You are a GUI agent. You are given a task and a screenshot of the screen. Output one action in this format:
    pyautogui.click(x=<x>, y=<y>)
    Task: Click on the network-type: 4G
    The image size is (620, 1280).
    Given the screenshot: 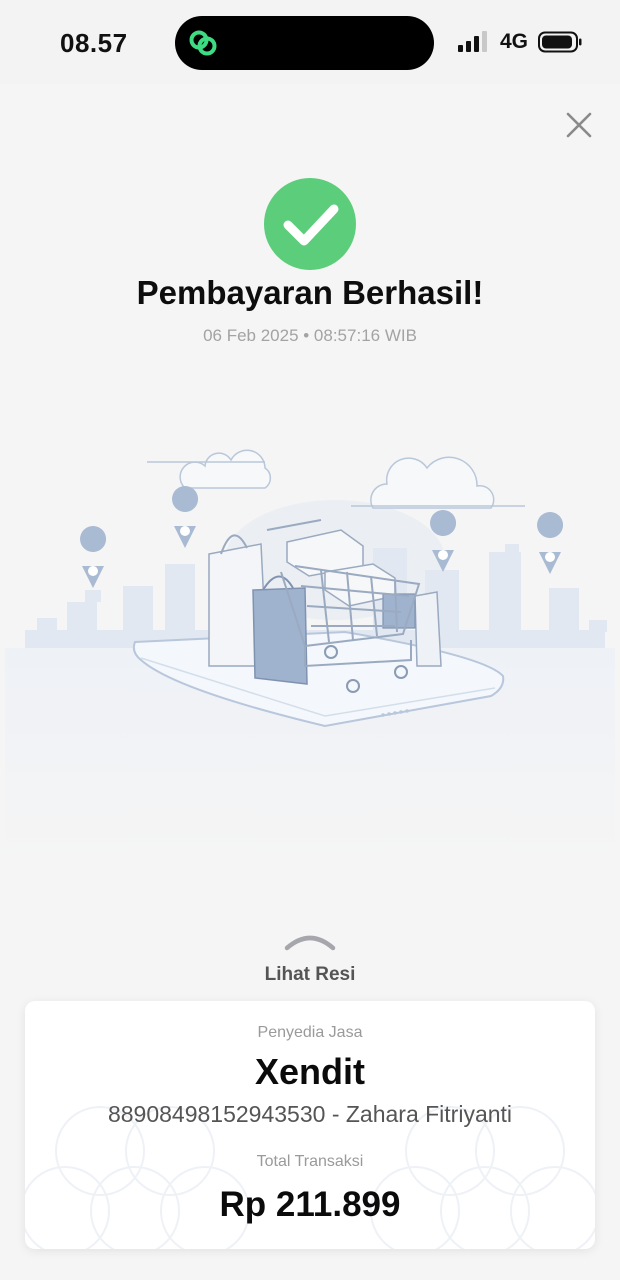 What is the action you would take?
    pyautogui.click(x=513, y=41)
    